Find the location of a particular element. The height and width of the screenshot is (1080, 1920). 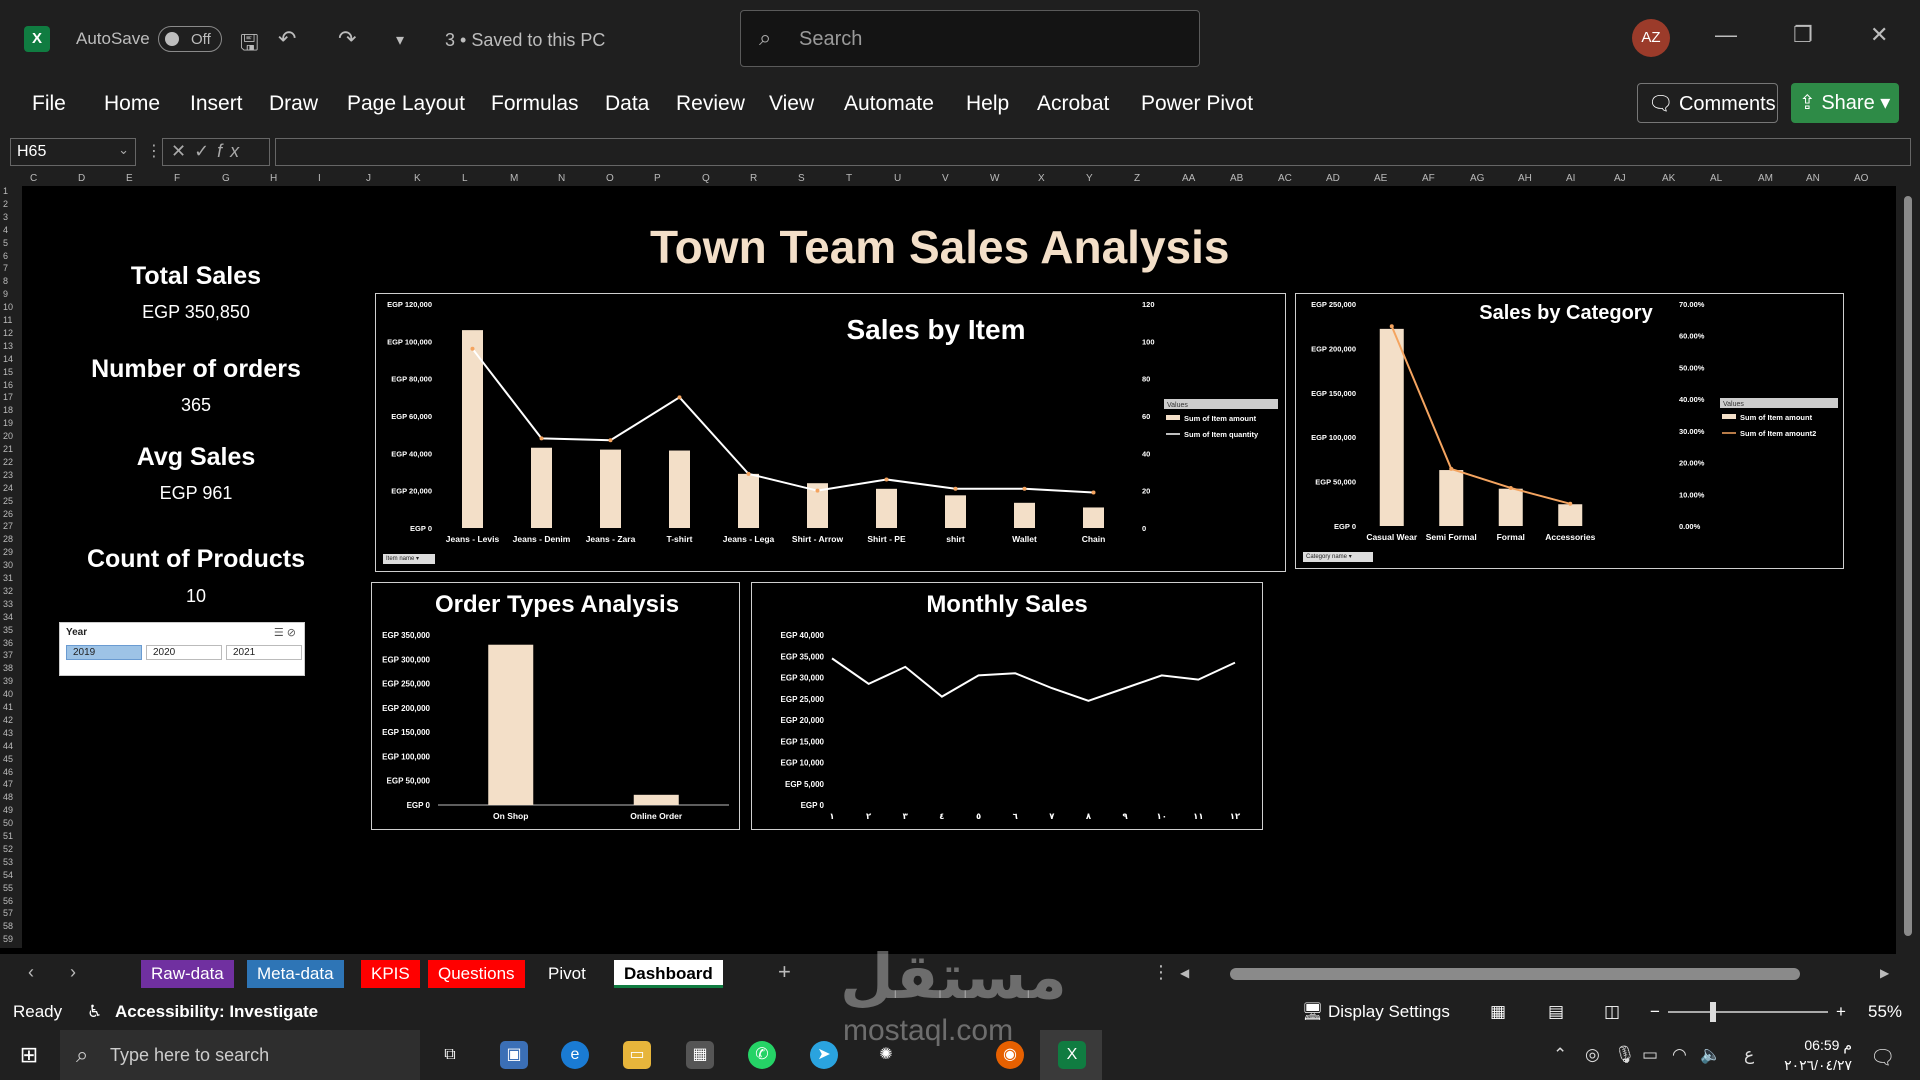

row-header: 43 is located at coordinates (8, 733).